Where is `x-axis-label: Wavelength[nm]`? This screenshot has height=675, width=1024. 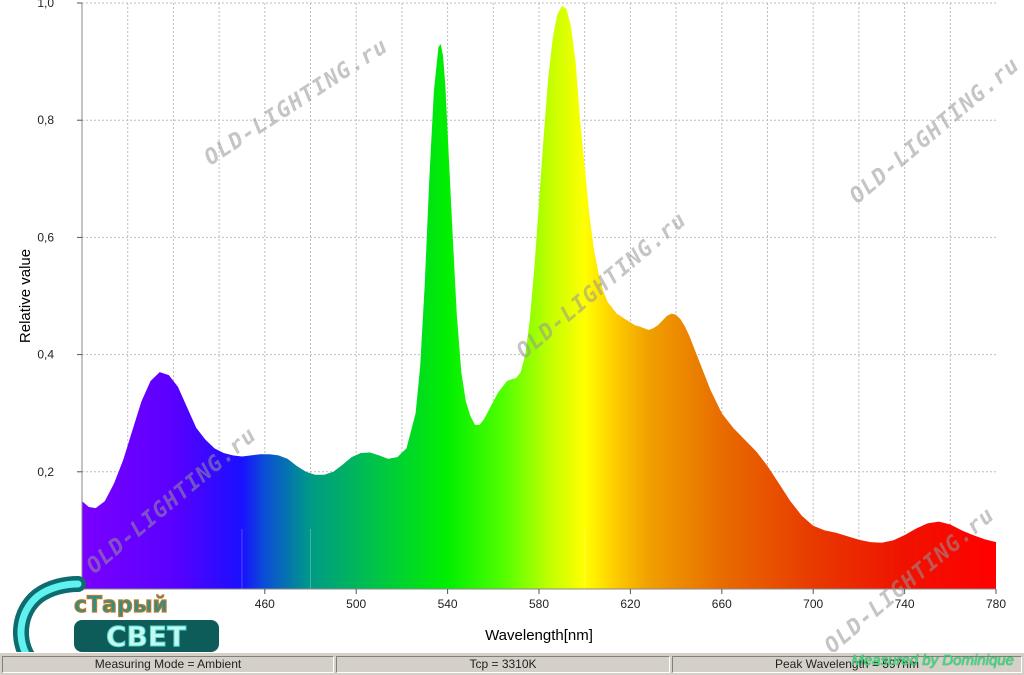 x-axis-label: Wavelength[nm] is located at coordinates (539, 635).